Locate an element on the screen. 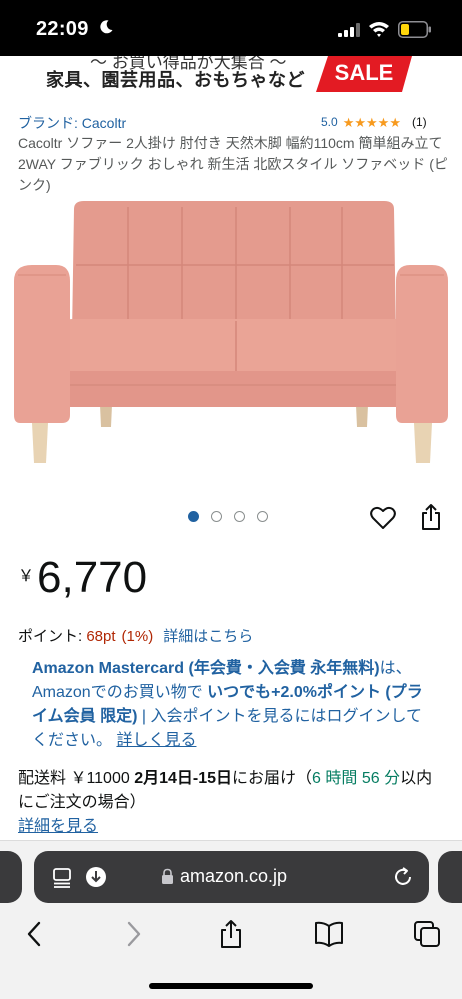 The width and height of the screenshot is (462, 999). sale-badge: SALE is located at coordinates (364, 74).